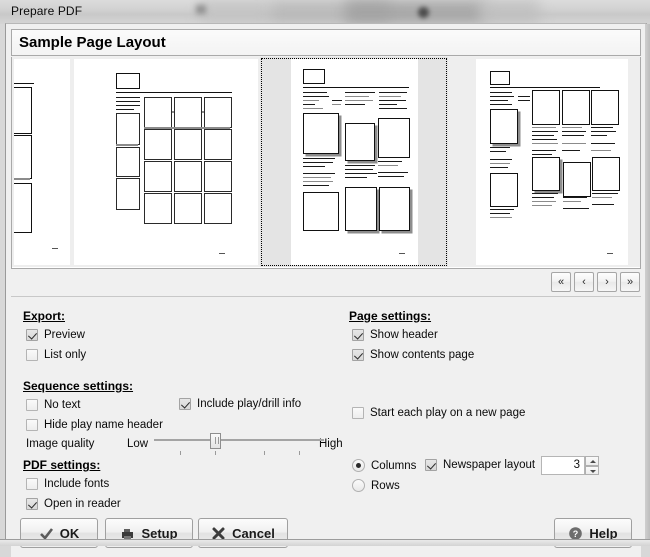 Image resolution: width=650 pixels, height=557 pixels. Describe the element at coordinates (595, 284) in the screenshot. I see `carousel-navigation: « ‹ › »` at that location.